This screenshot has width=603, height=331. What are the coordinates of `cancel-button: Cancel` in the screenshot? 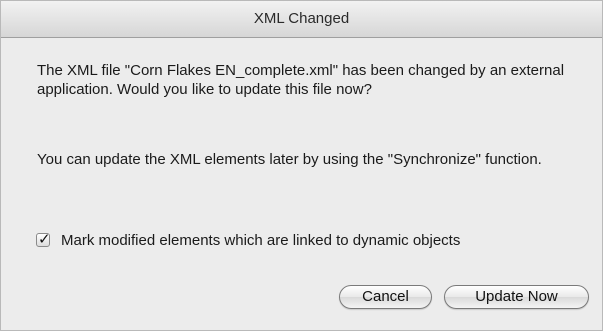 It's located at (385, 297).